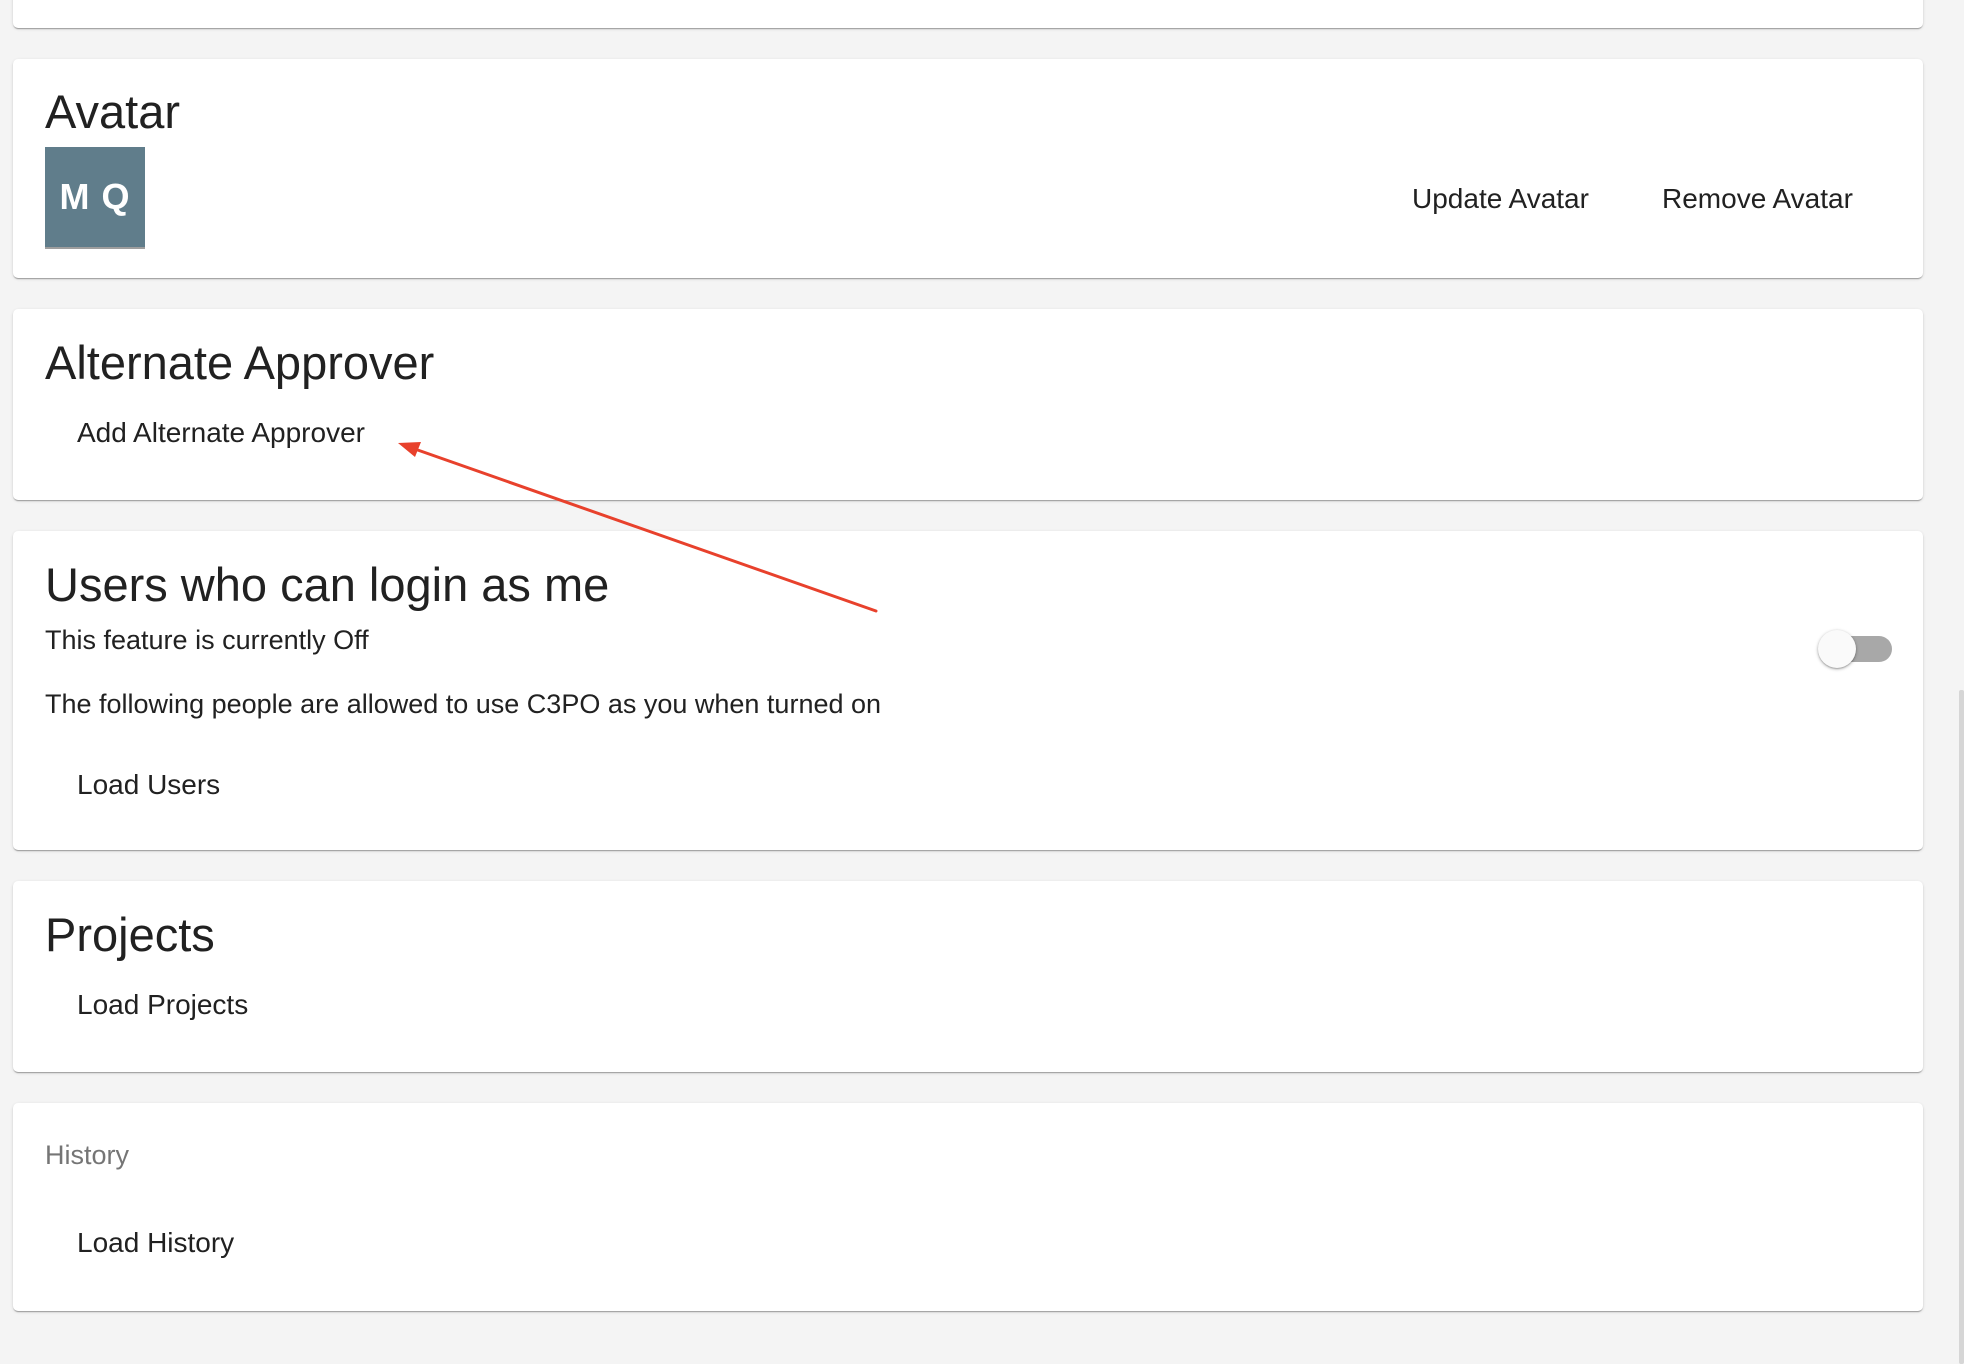  Describe the element at coordinates (87, 1155) in the screenshot. I see `history-label: History` at that location.